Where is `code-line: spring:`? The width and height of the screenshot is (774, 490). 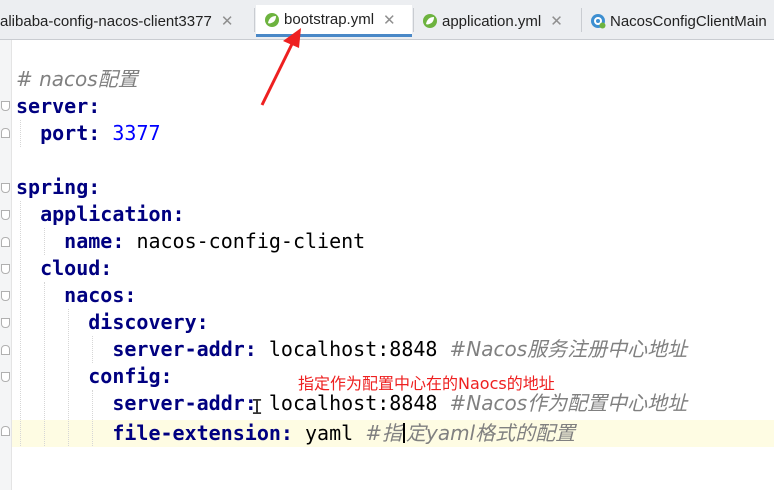 code-line: spring: is located at coordinates (58, 187).